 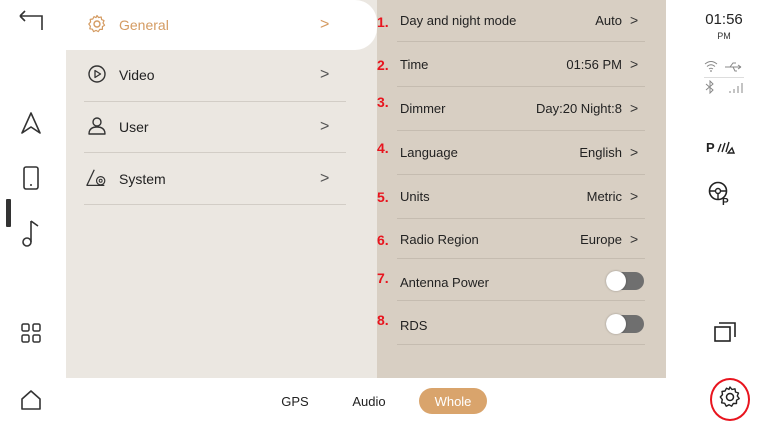 What do you see at coordinates (439, 239) in the screenshot?
I see `setting-label: Radio Region` at bounding box center [439, 239].